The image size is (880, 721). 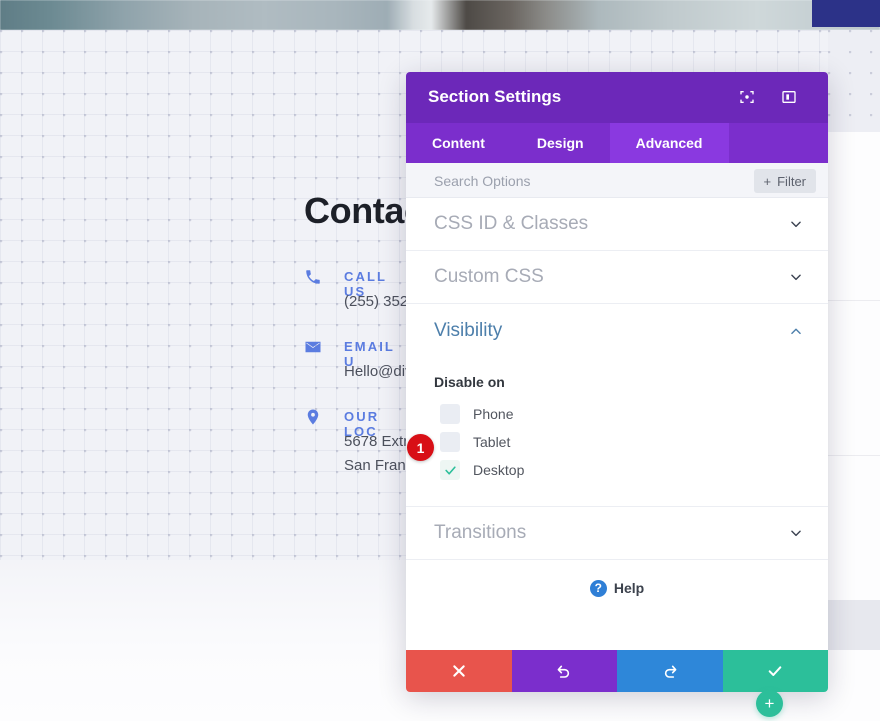 What do you see at coordinates (631, 470) in the screenshot?
I see `visibility-option-desktop: Desktop` at bounding box center [631, 470].